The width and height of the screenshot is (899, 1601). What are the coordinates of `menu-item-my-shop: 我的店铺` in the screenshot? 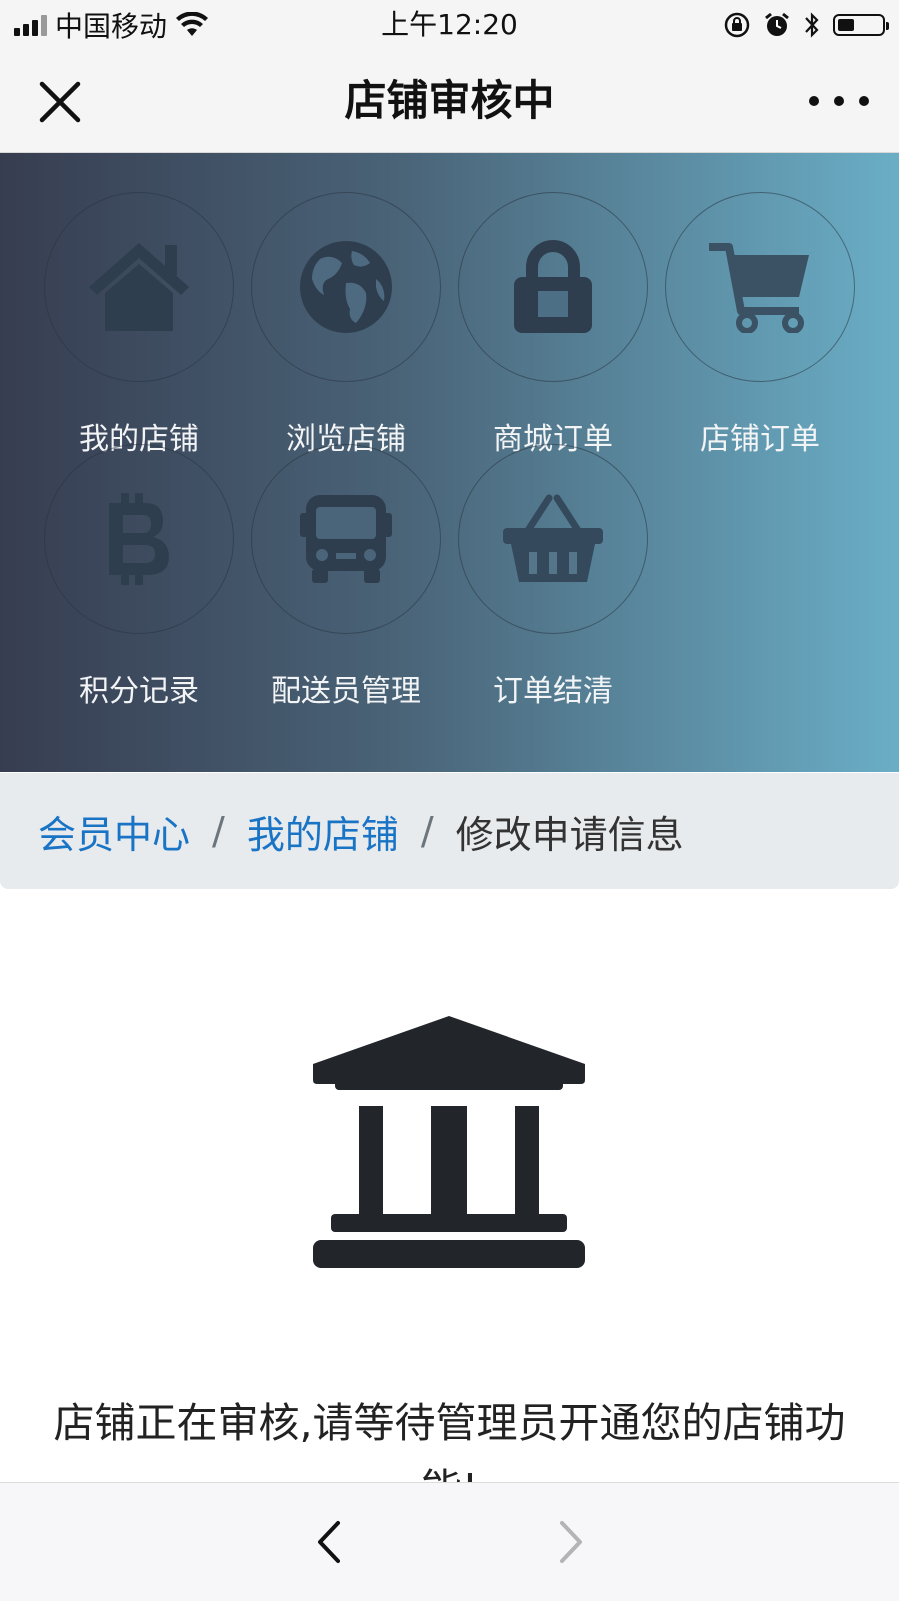 It's located at (139, 324).